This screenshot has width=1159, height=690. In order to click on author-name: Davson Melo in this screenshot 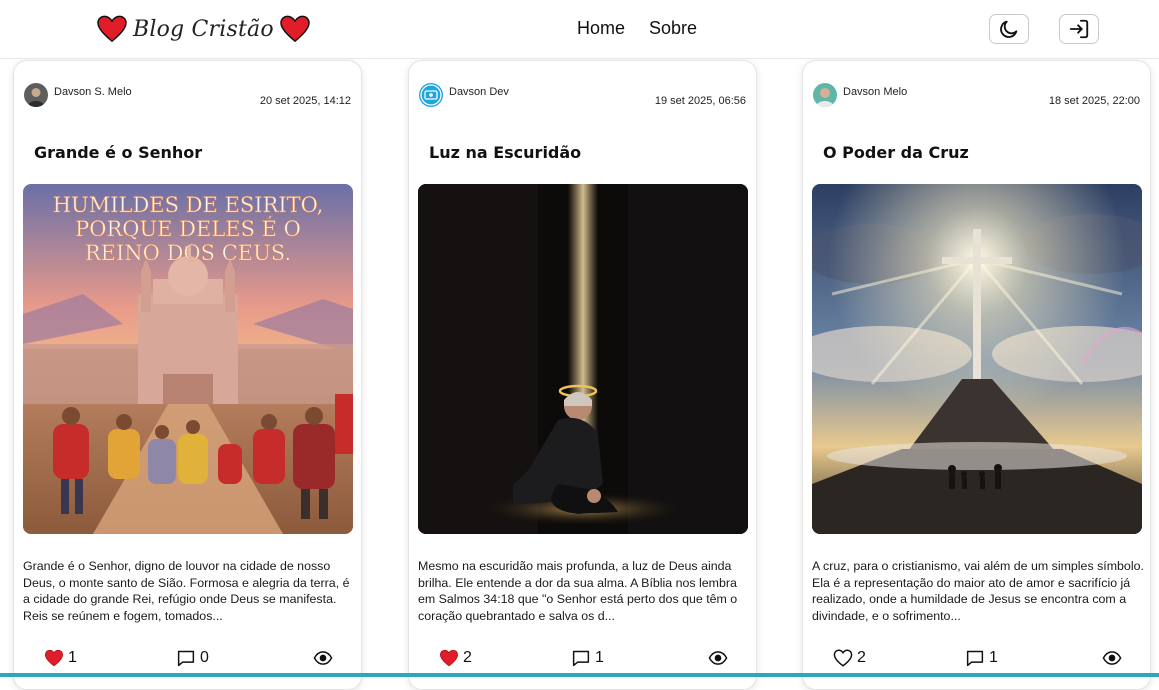, I will do `click(875, 92)`.